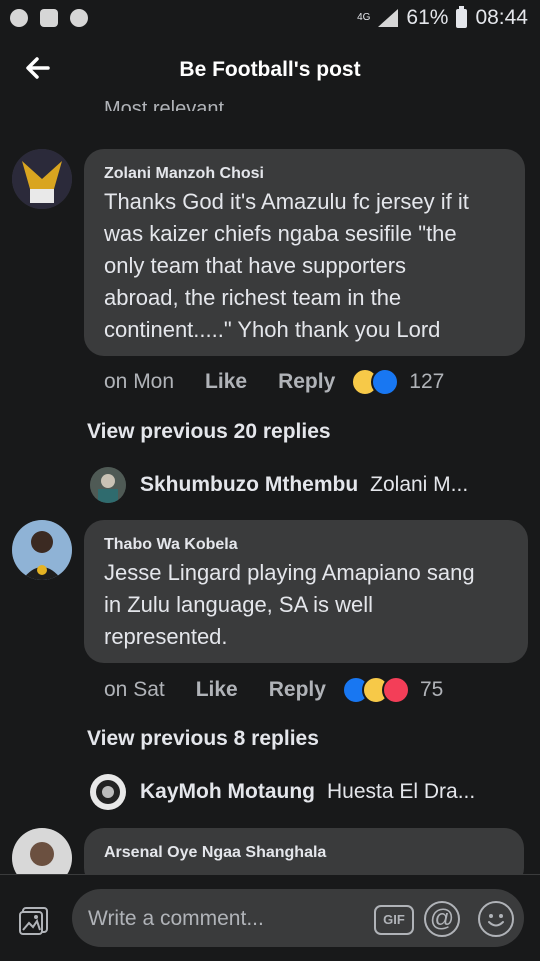 This screenshot has height=961, width=540. Describe the element at coordinates (227, 791) in the screenshot. I see `reply-author: KayMoh Motaung` at that location.